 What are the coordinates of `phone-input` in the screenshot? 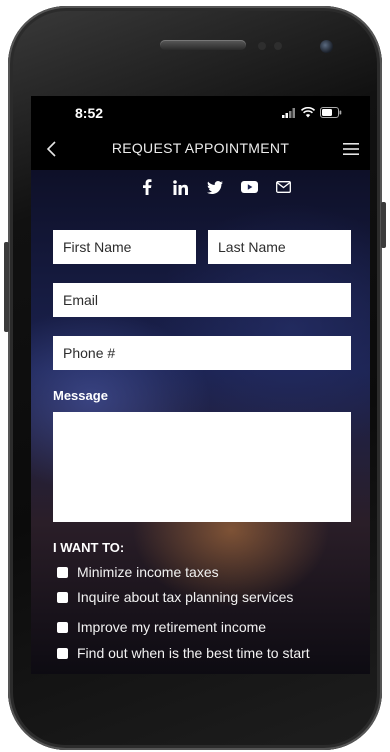 It's located at (202, 353).